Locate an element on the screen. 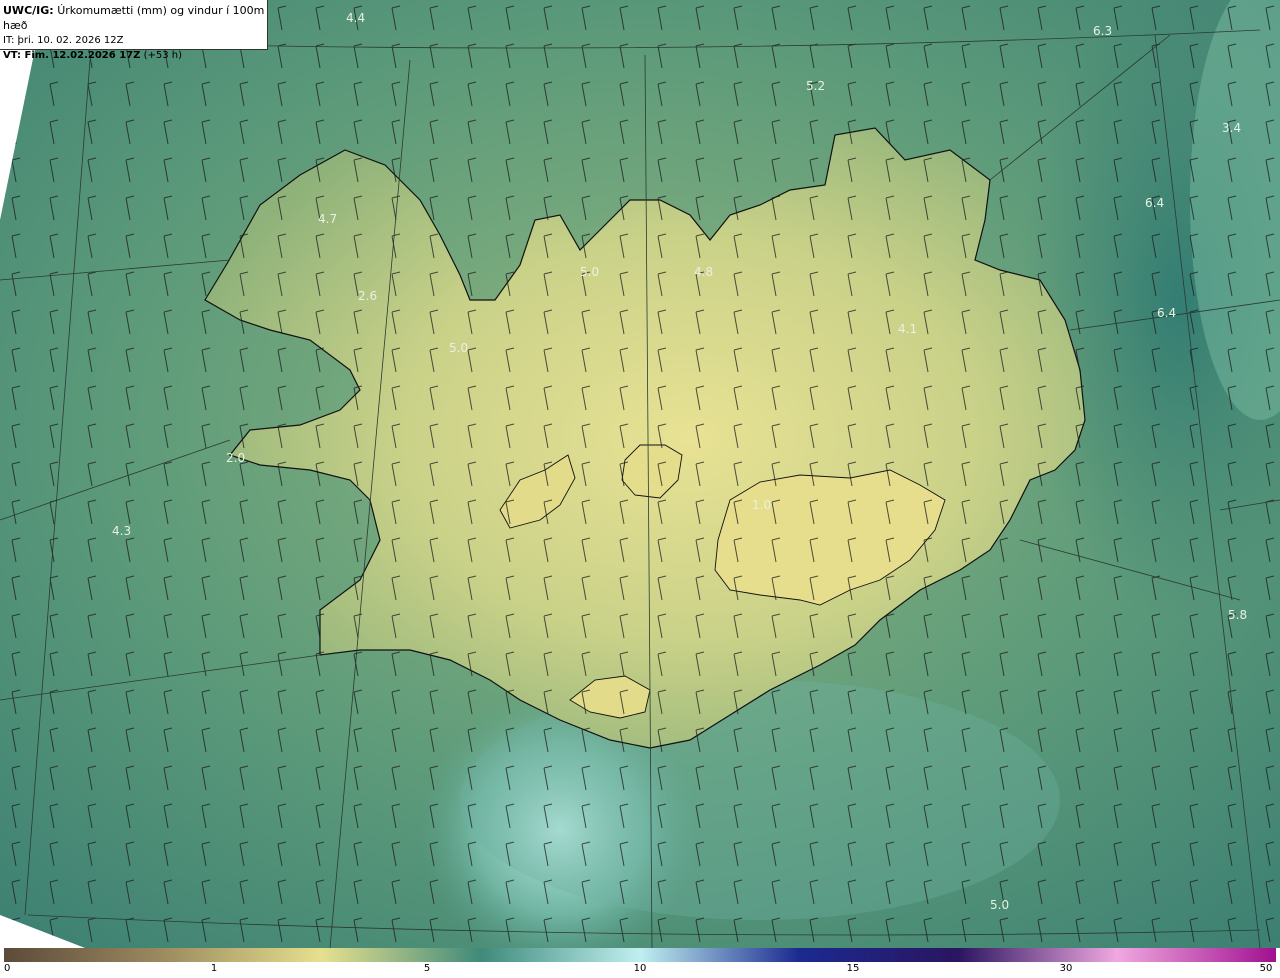  colorbar-tick: 1 is located at coordinates (214, 968).